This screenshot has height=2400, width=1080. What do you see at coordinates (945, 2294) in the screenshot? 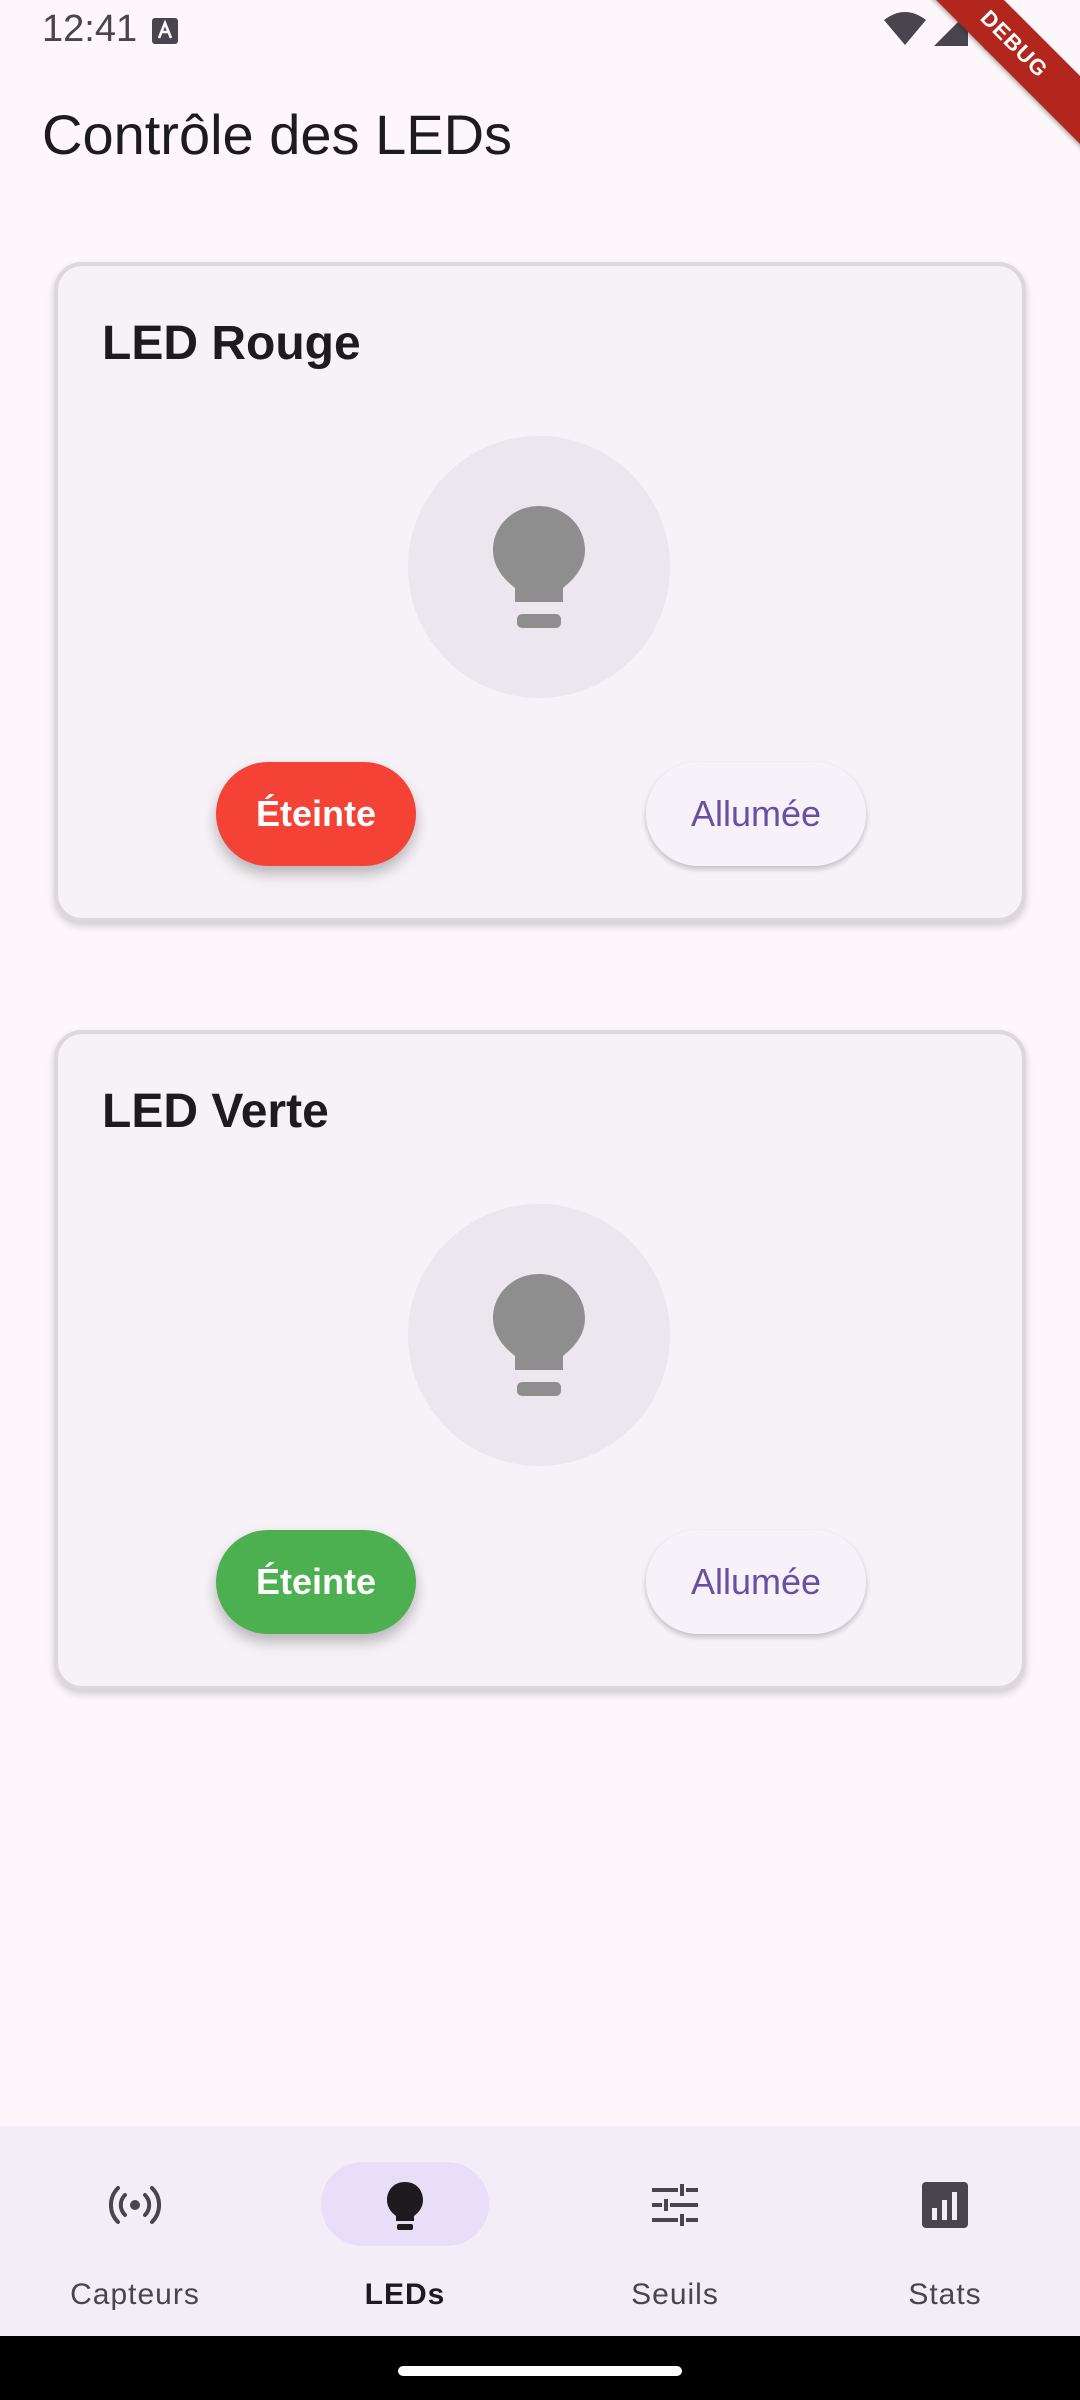
I see `nav-label: Stats` at bounding box center [945, 2294].